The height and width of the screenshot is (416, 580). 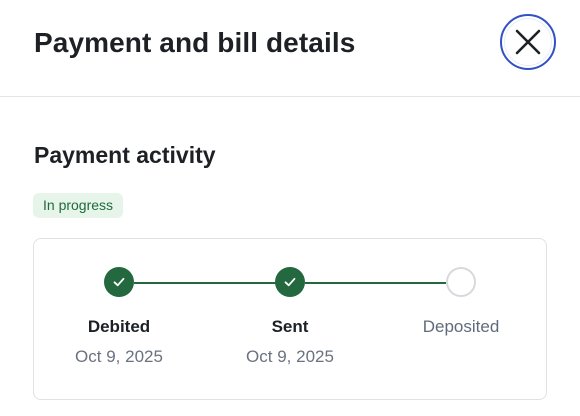 What do you see at coordinates (205, 283) in the screenshot?
I see `progress-connector-debited-sent` at bounding box center [205, 283].